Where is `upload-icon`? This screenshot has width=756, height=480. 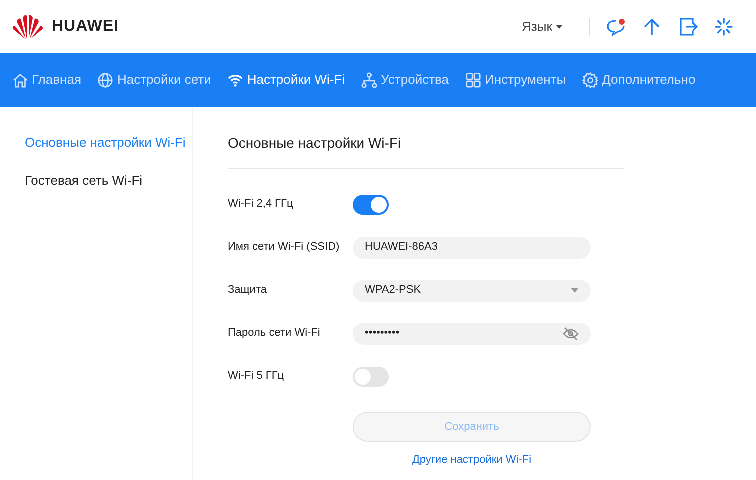
upload-icon is located at coordinates (652, 26).